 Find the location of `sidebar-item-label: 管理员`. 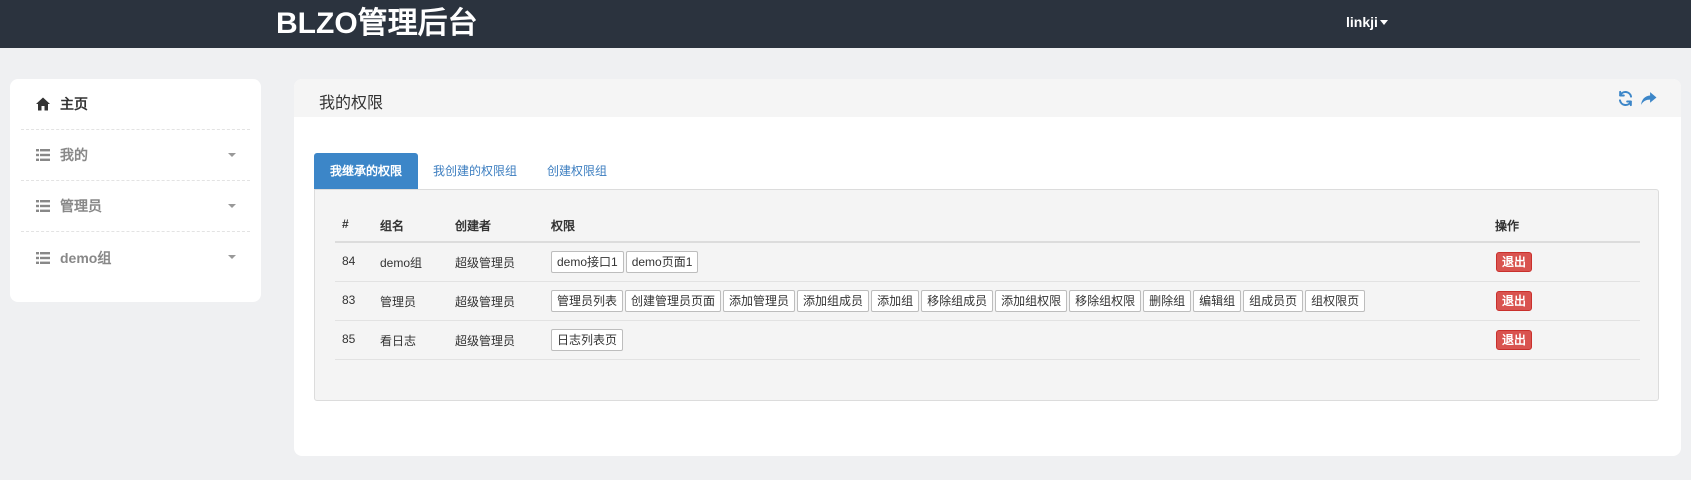

sidebar-item-label: 管理员 is located at coordinates (81, 206).